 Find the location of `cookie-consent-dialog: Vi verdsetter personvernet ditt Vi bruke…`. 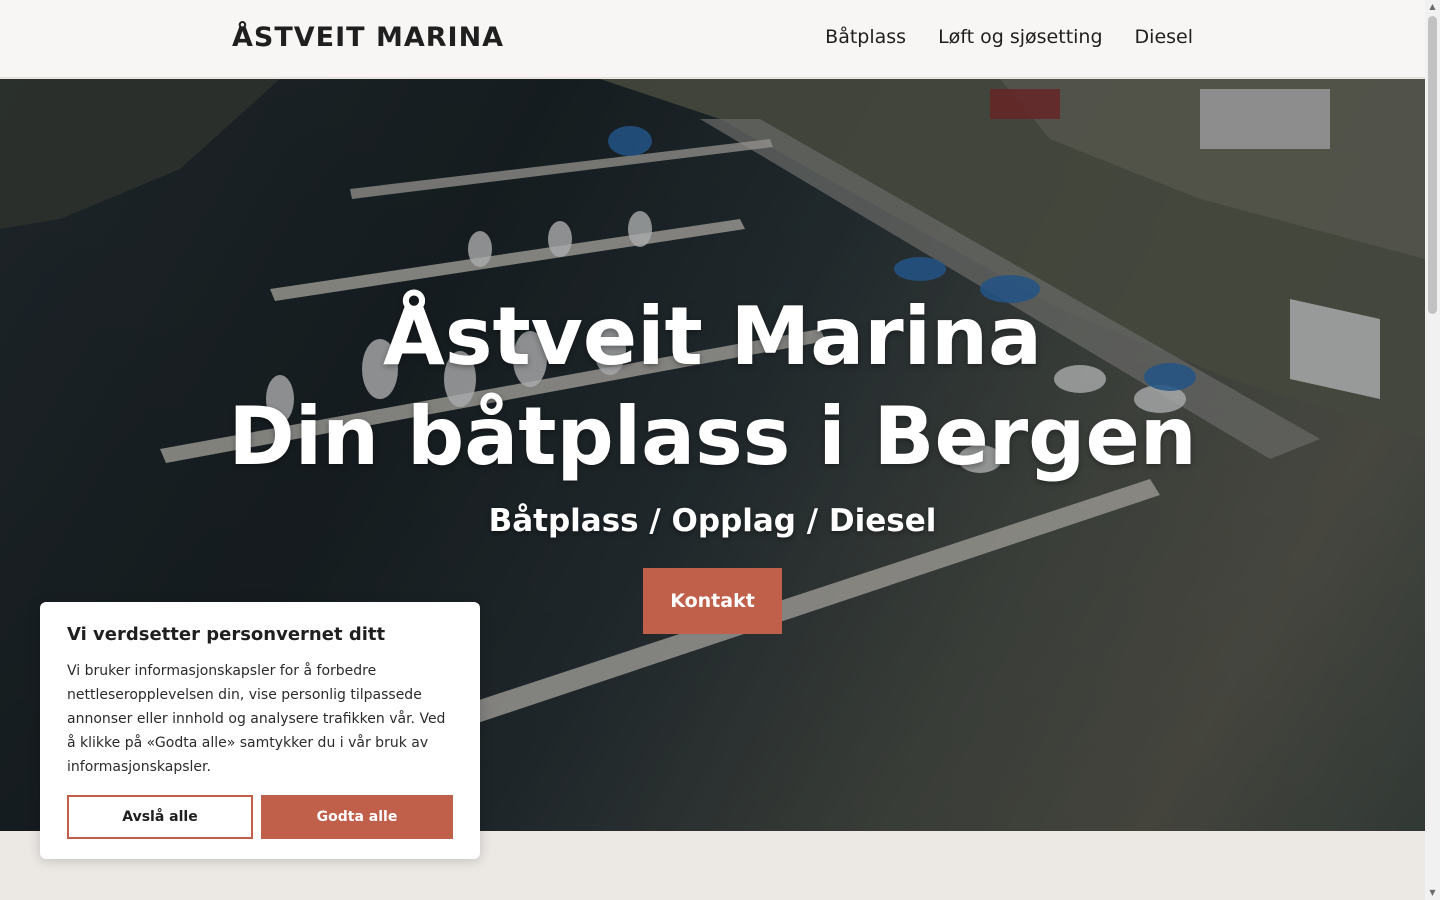

cookie-consent-dialog: Vi verdsetter personvernet ditt Vi bruke… is located at coordinates (260, 730).